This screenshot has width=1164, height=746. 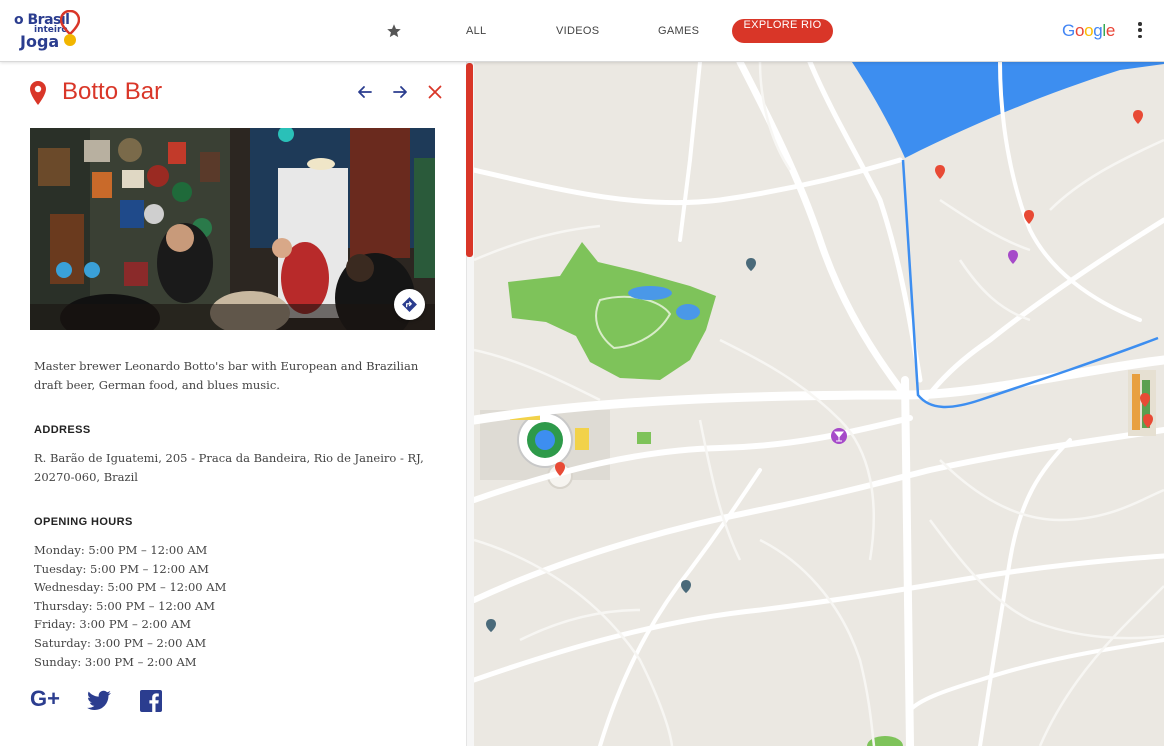 What do you see at coordinates (112, 91) in the screenshot?
I see `place-title: Botto Bar` at bounding box center [112, 91].